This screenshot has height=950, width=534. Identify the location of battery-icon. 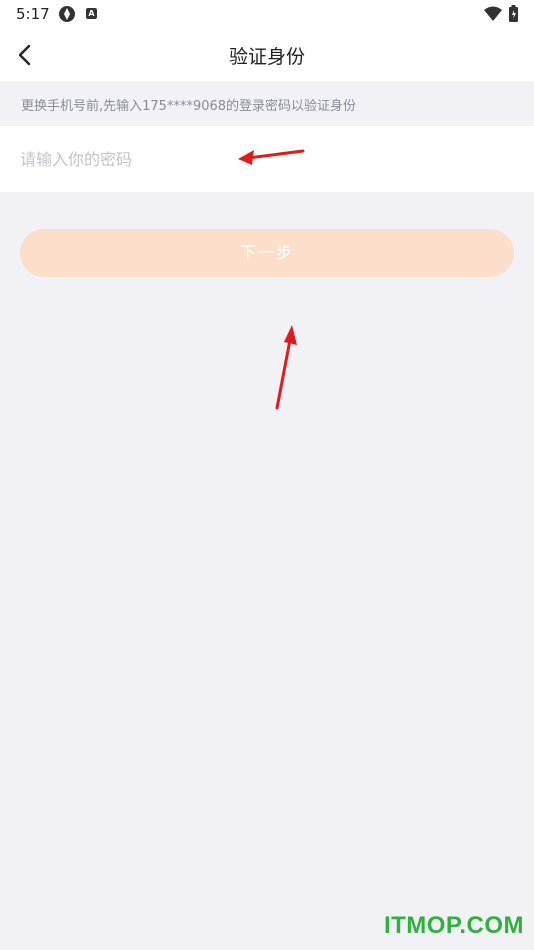
(513, 13).